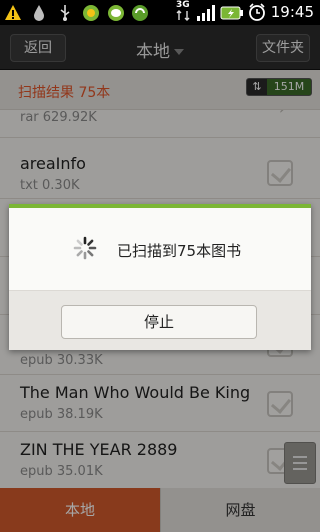 This screenshot has height=532, width=320. Describe the element at coordinates (179, 251) in the screenshot. I see `scan-progress-message: 已扫描到75本图书` at that location.